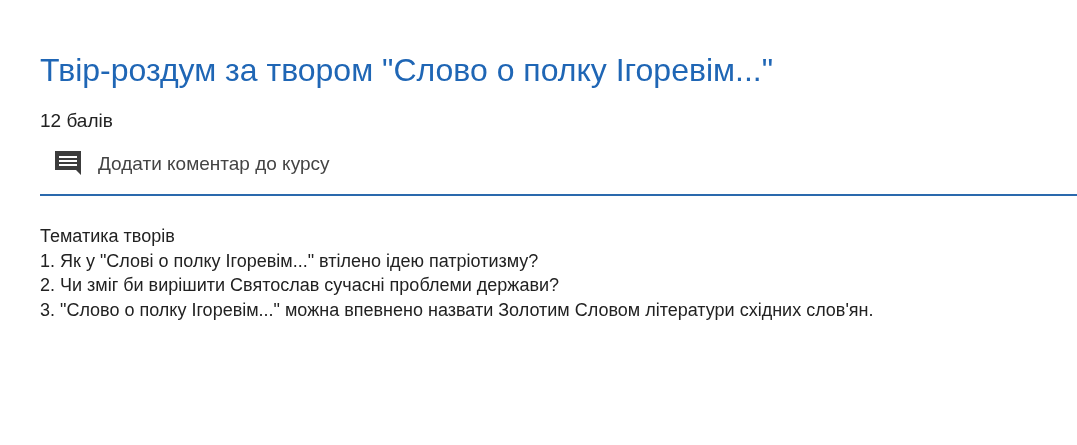  I want to click on assignment-title: Твір-роздум за твором "Слово о полку Ігоревім...", so click(407, 70).